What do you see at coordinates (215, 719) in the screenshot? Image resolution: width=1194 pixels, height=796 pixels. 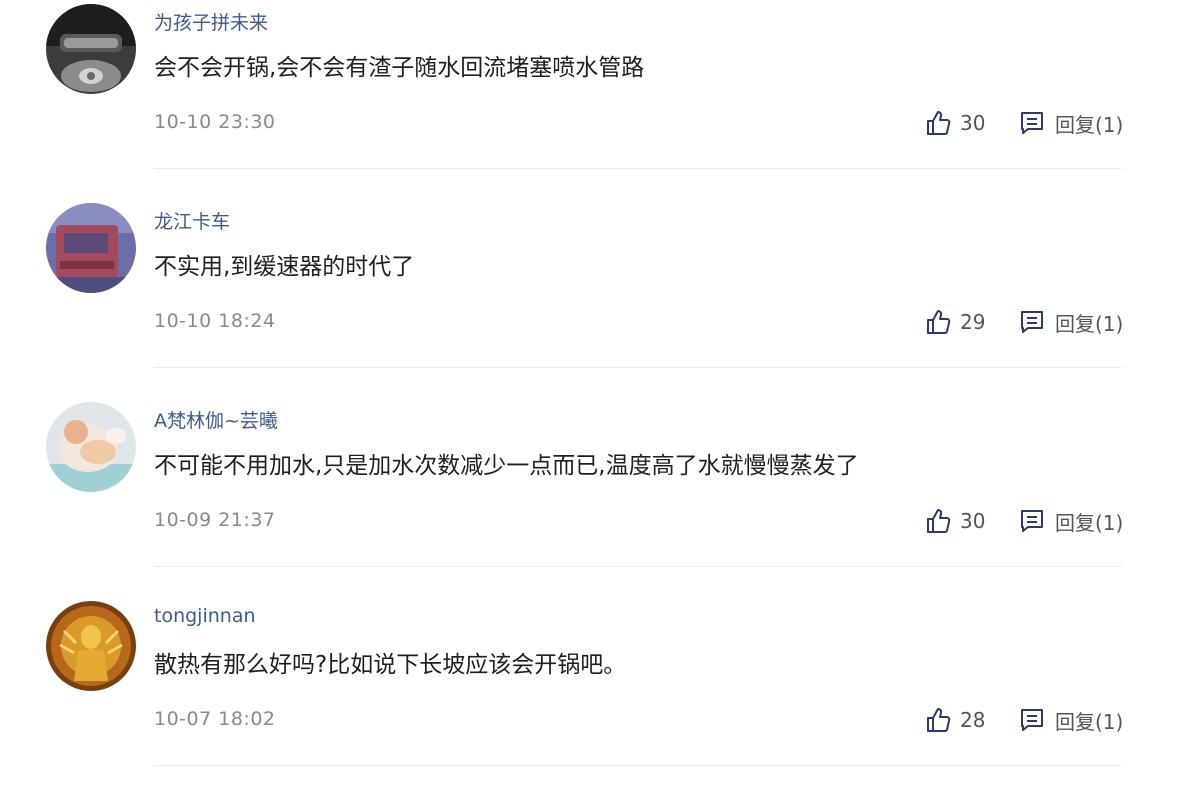 I see `comment-timestamp: 10-07 18:02` at bounding box center [215, 719].